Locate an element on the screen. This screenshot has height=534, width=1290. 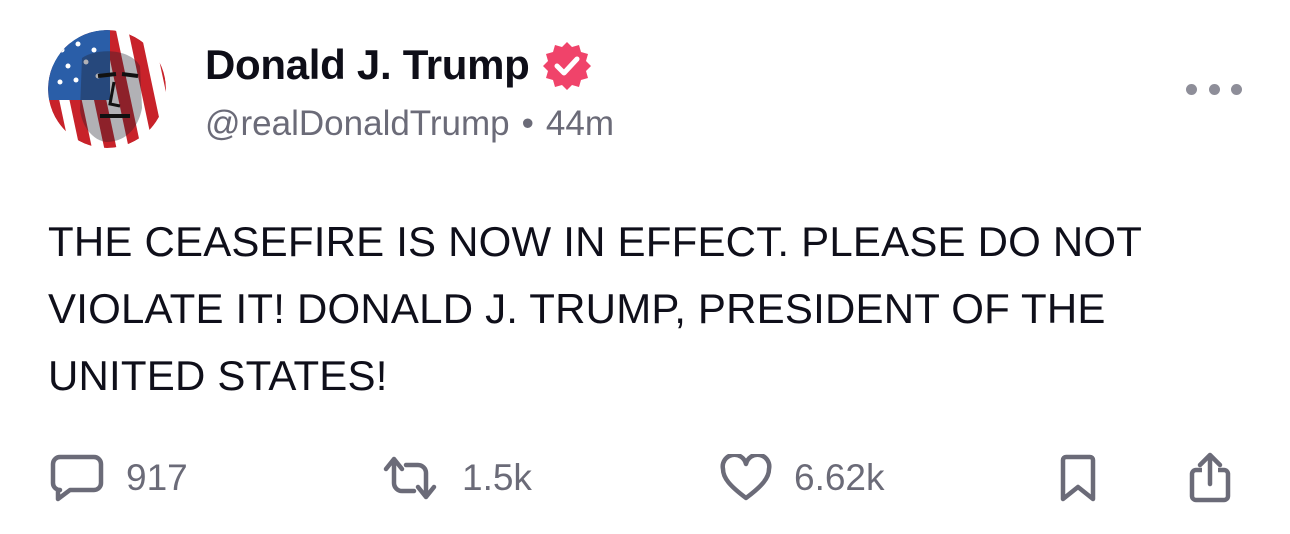
bookmark-button is located at coordinates (1078, 478).